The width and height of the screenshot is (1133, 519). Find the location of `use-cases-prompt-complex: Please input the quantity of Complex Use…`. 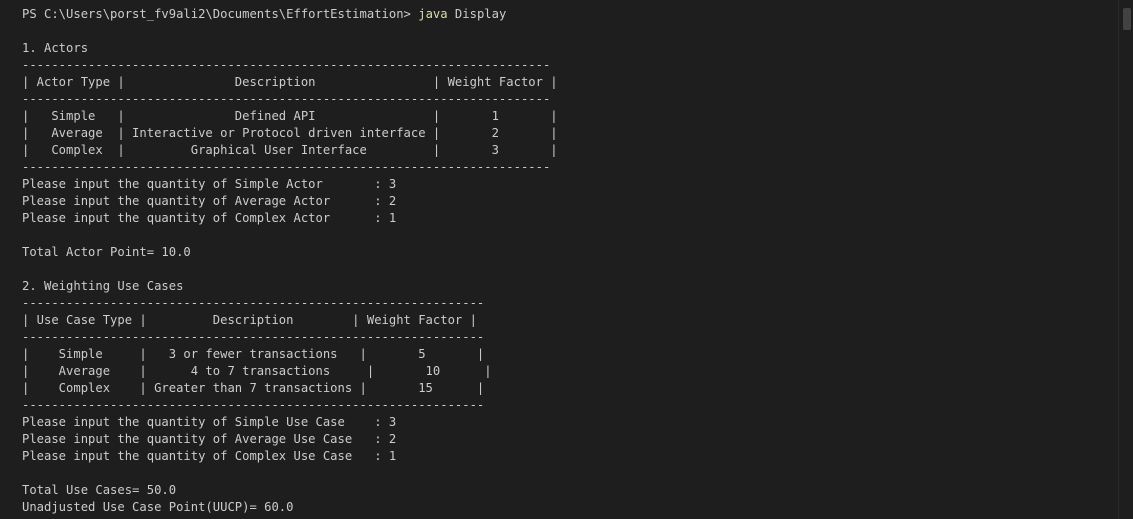

use-cases-prompt-complex: Please input the quantity of Complex Use… is located at coordinates (209, 456).